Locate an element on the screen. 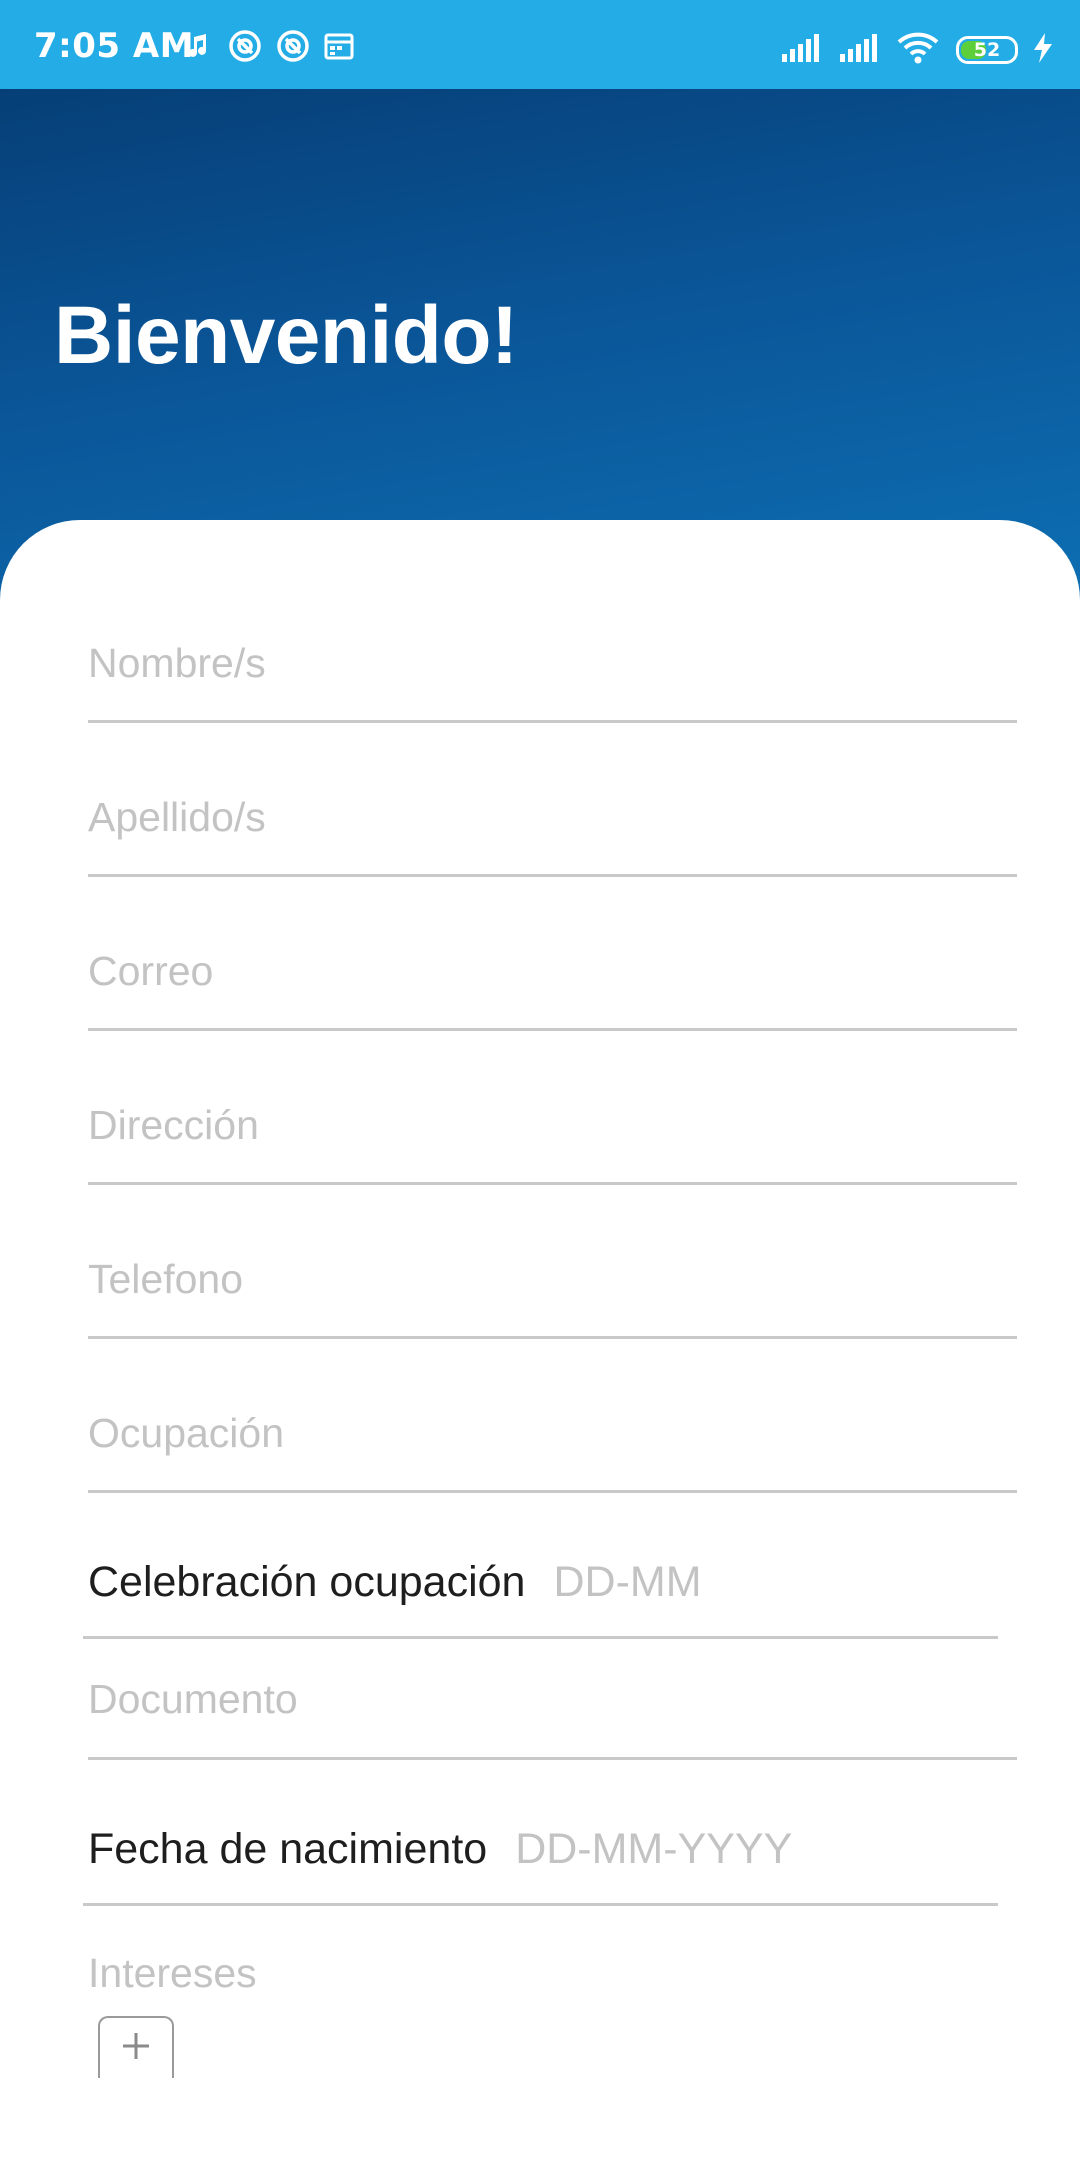  celebracion-ocupacion-placeholder: DD-MM is located at coordinates (627, 1582).